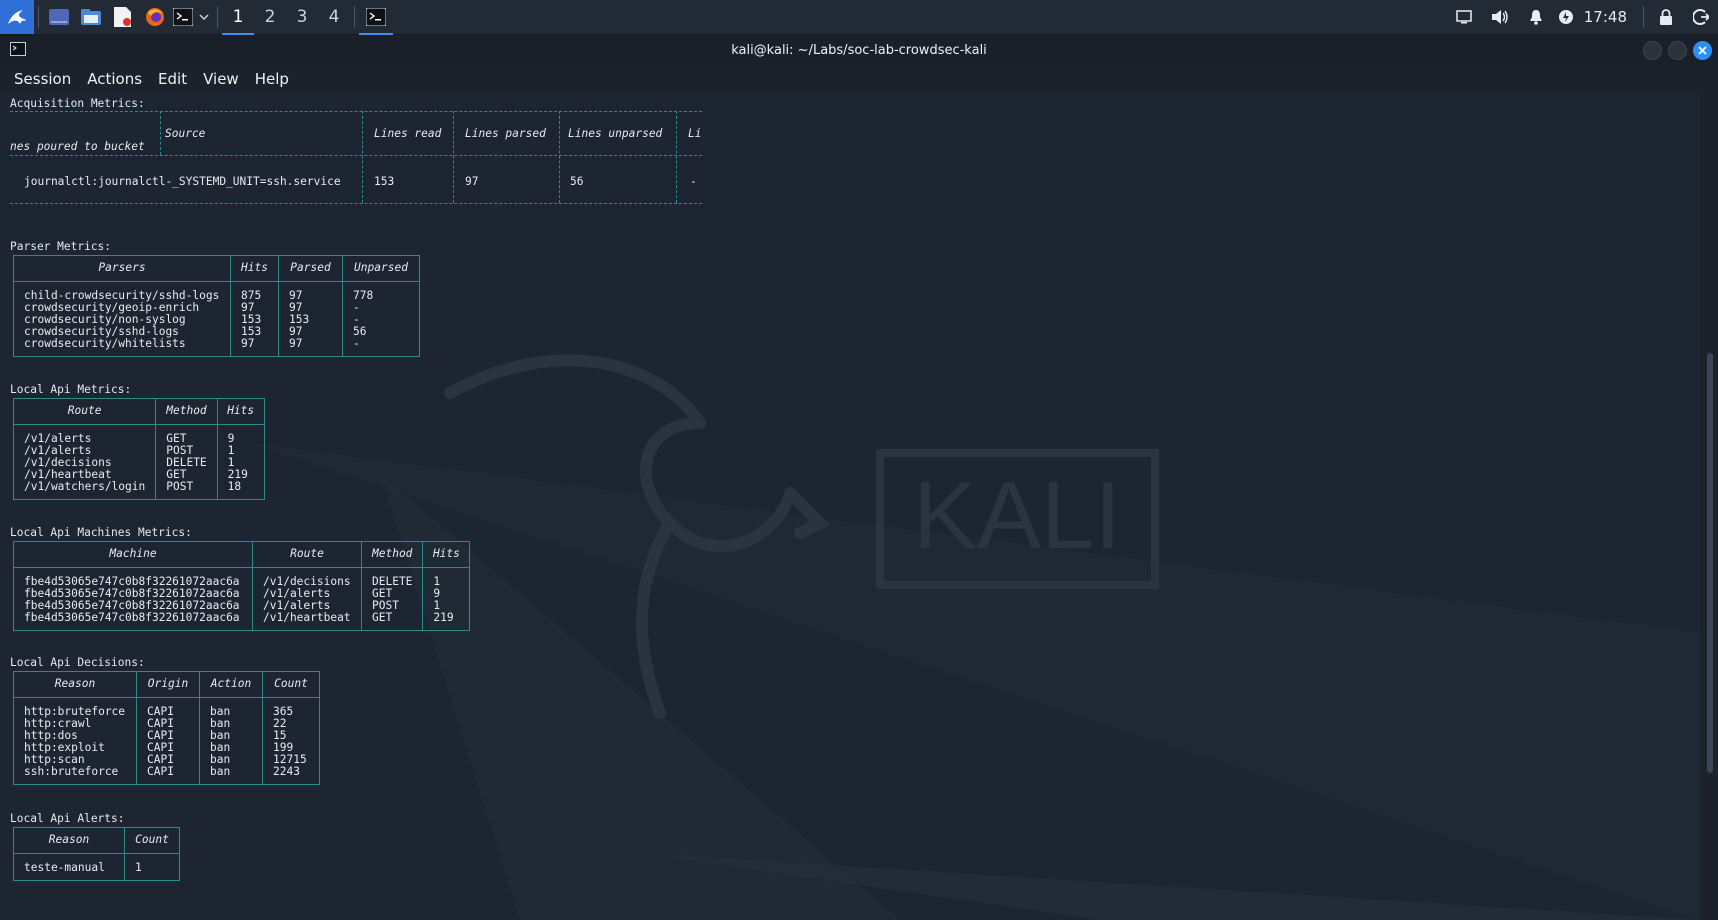 This screenshot has height=920, width=1718. Describe the element at coordinates (693, 181) in the screenshot. I see `acquisition-clipped-cell: -` at that location.